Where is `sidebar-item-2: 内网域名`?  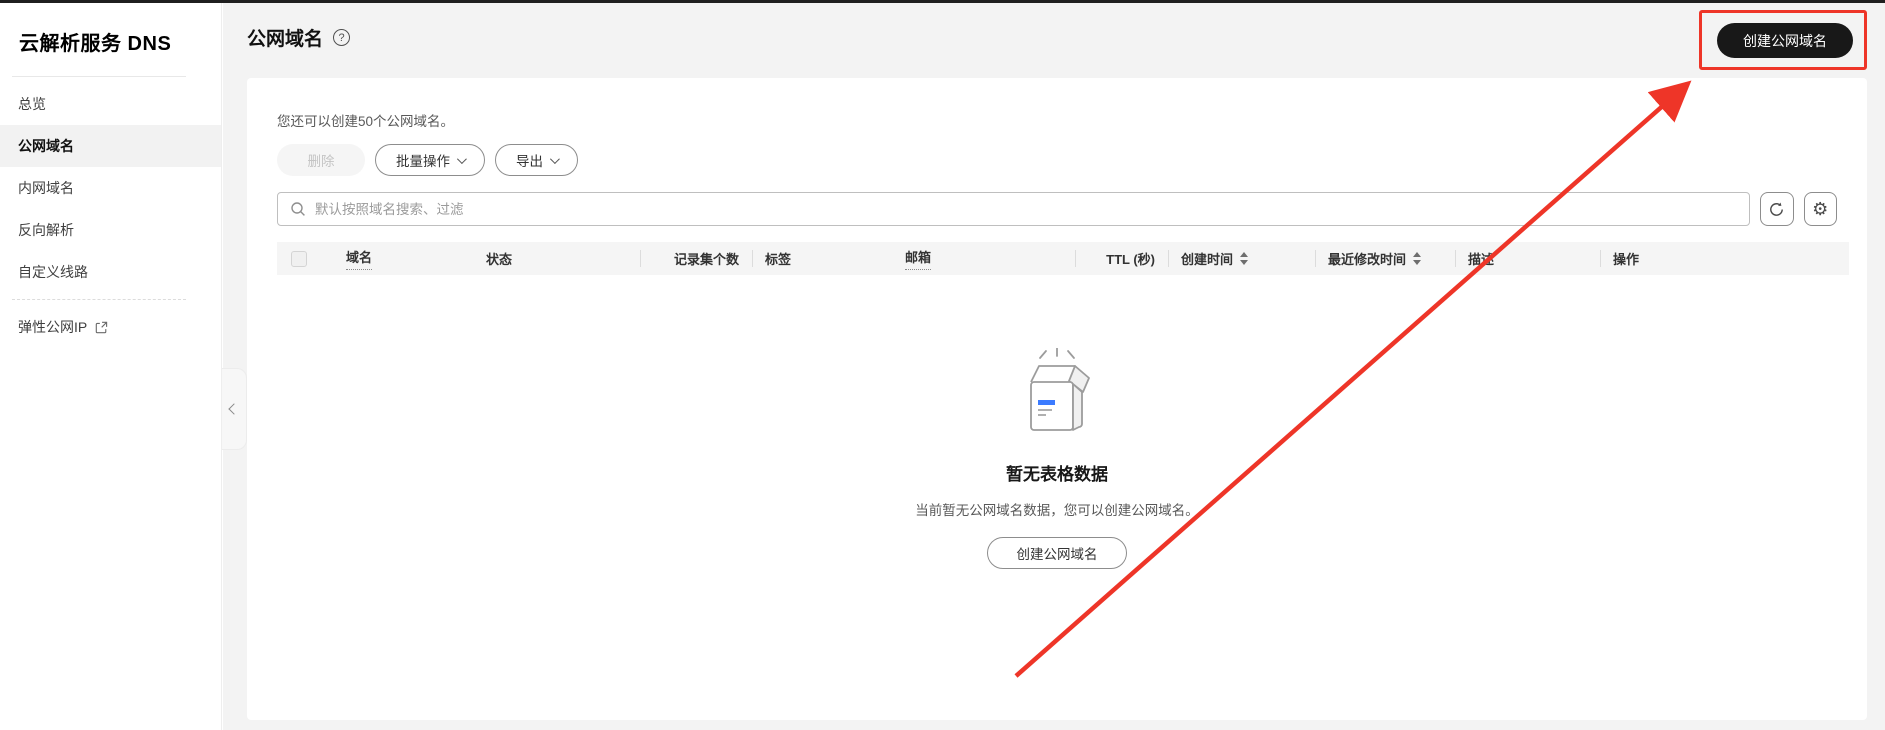 sidebar-item-2: 内网域名 is located at coordinates (110, 188).